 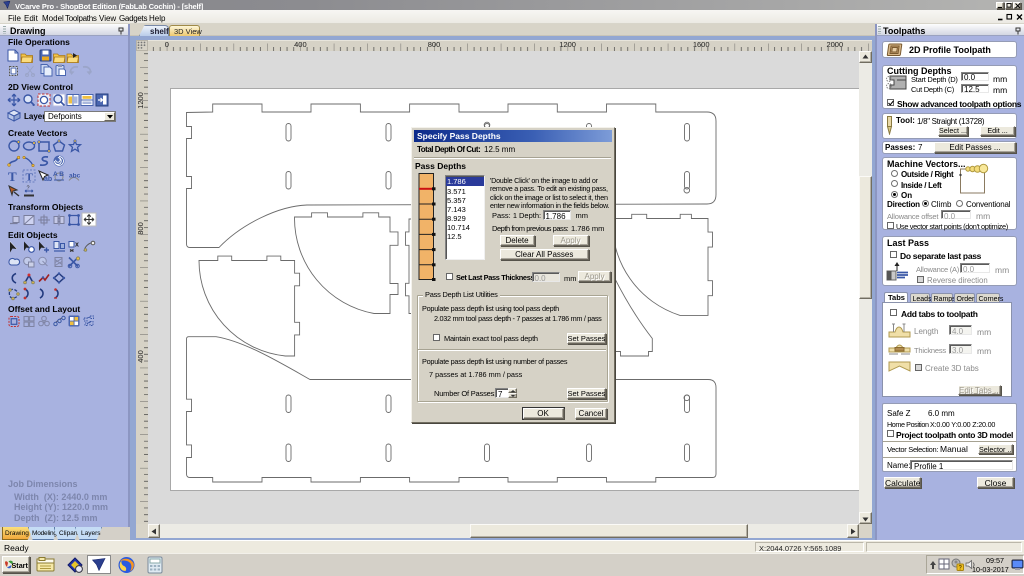 What do you see at coordinates (701, 44) in the screenshot?
I see `svg-text: 1600` at bounding box center [701, 44].